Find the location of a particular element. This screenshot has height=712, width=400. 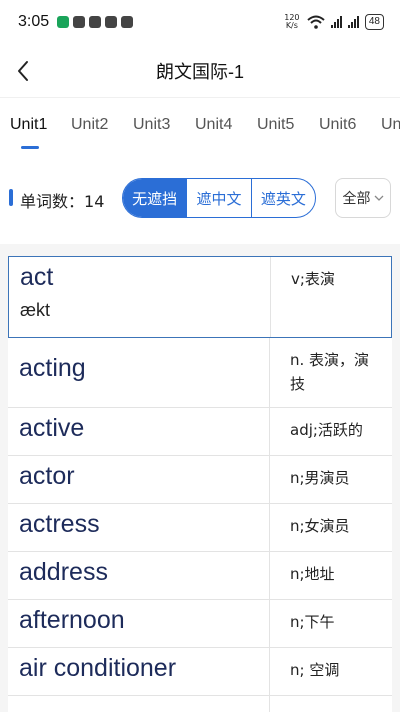

word-english-cell is located at coordinates (139, 704).